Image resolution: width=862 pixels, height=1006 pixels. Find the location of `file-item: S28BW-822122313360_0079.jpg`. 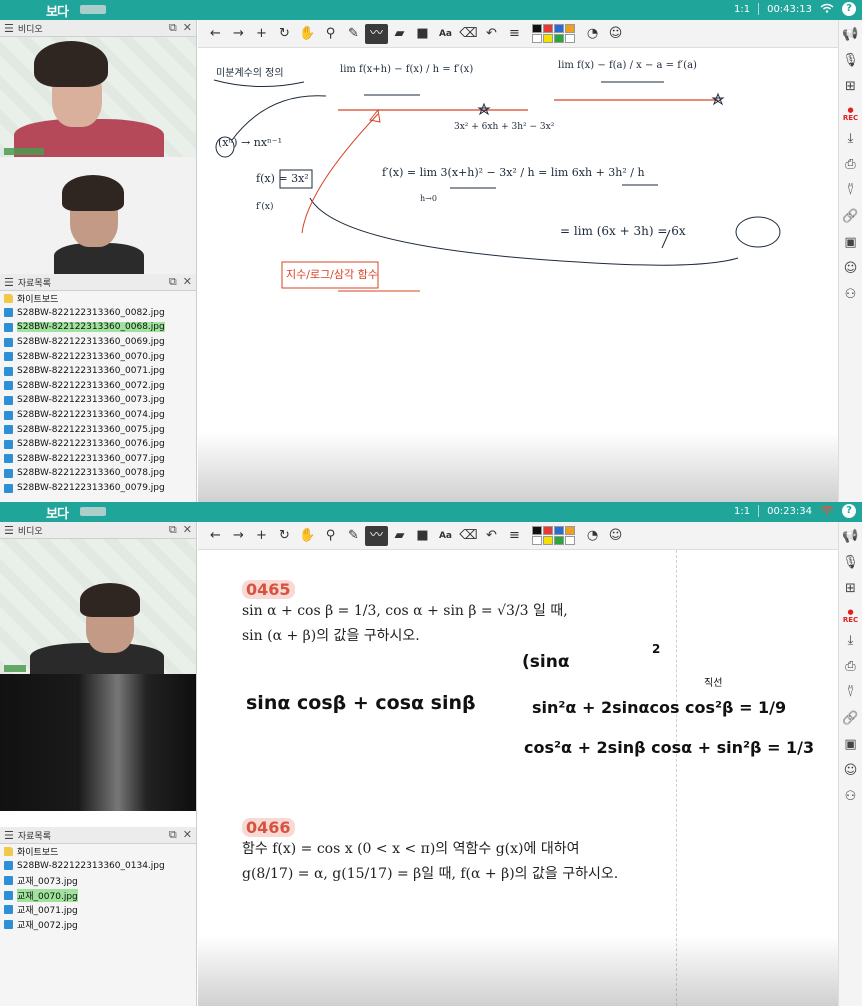

file-item: S28BW-822122313360_0079.jpg is located at coordinates (98, 488).